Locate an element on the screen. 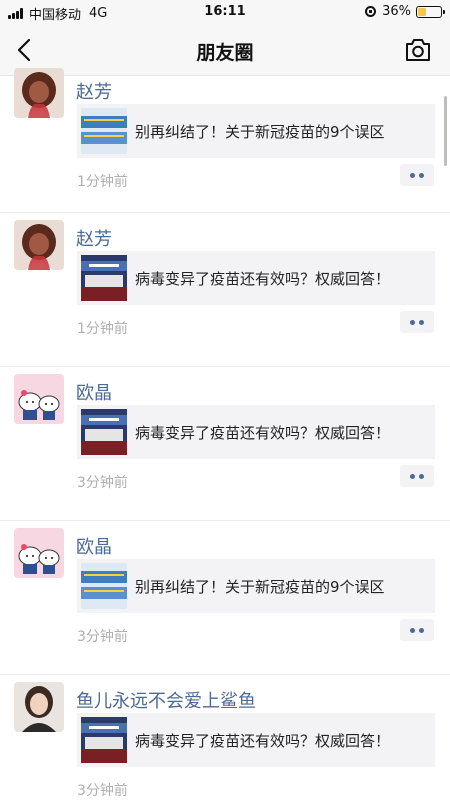 This screenshot has height=800, width=450. page-title: 朋友圈 is located at coordinates (225, 53).